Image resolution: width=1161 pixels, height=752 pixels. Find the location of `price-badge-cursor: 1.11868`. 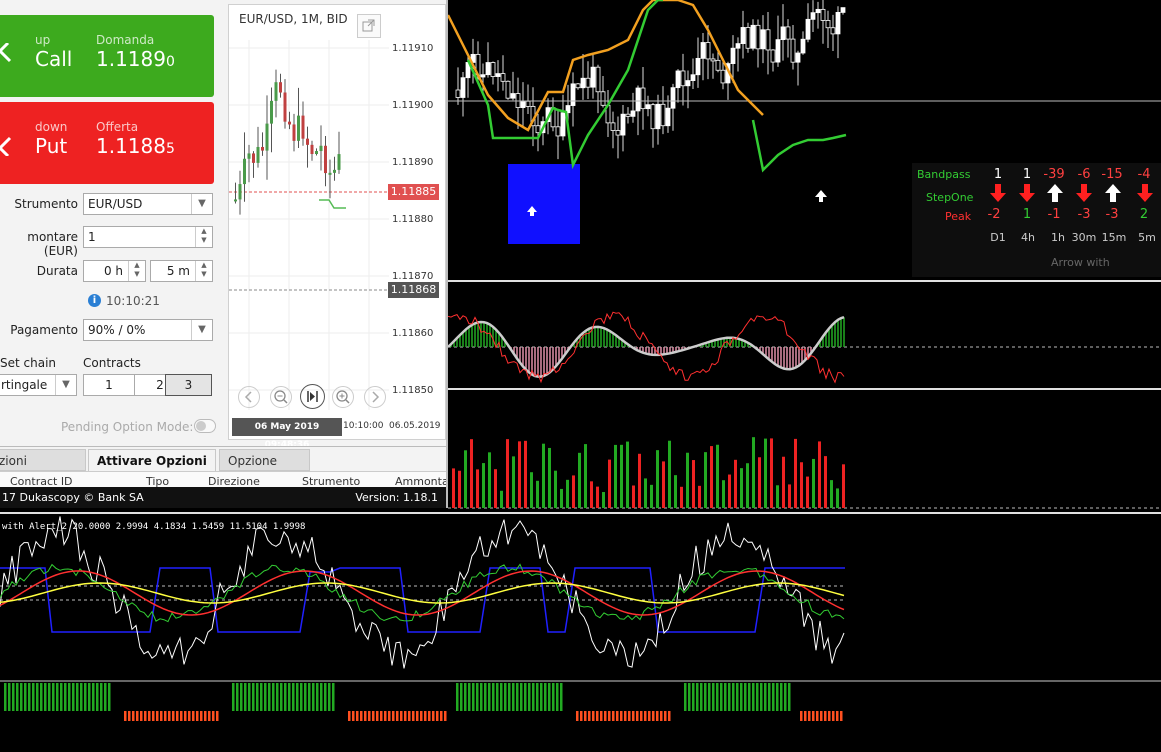

price-badge-cursor: 1.11868 is located at coordinates (413, 290).